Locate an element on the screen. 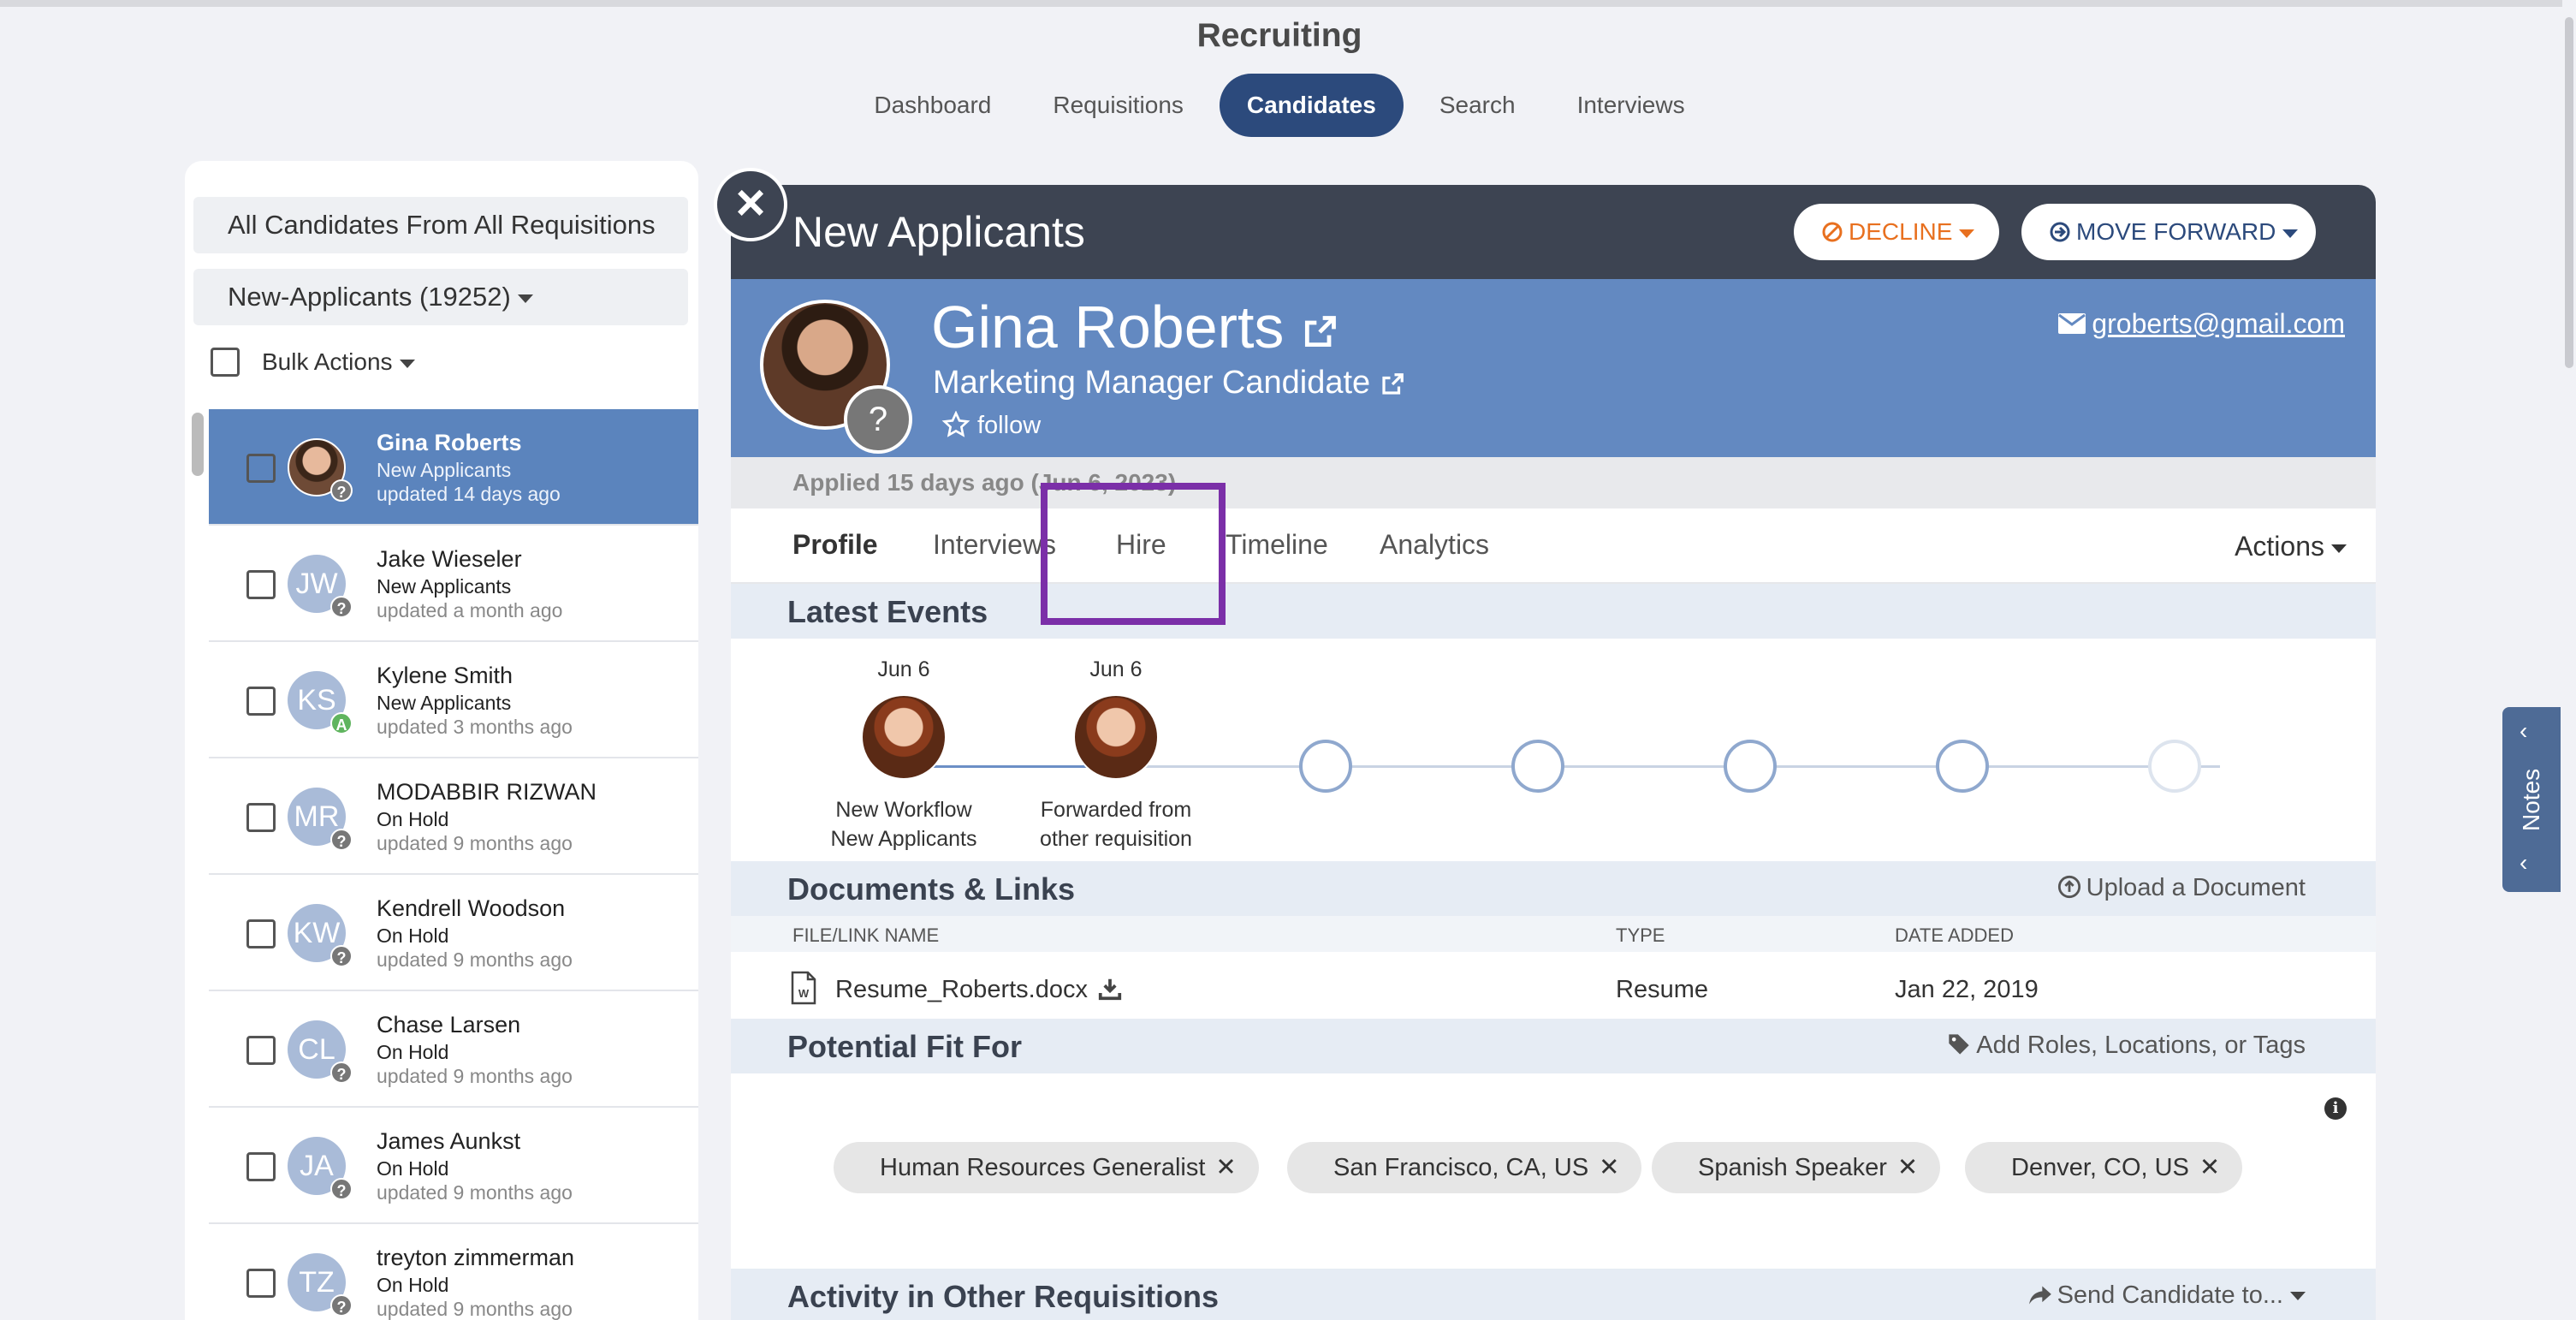 This screenshot has width=2576, height=1320. timeline-event: Jun 6 New Workflow New Applicants is located at coordinates (903, 755).